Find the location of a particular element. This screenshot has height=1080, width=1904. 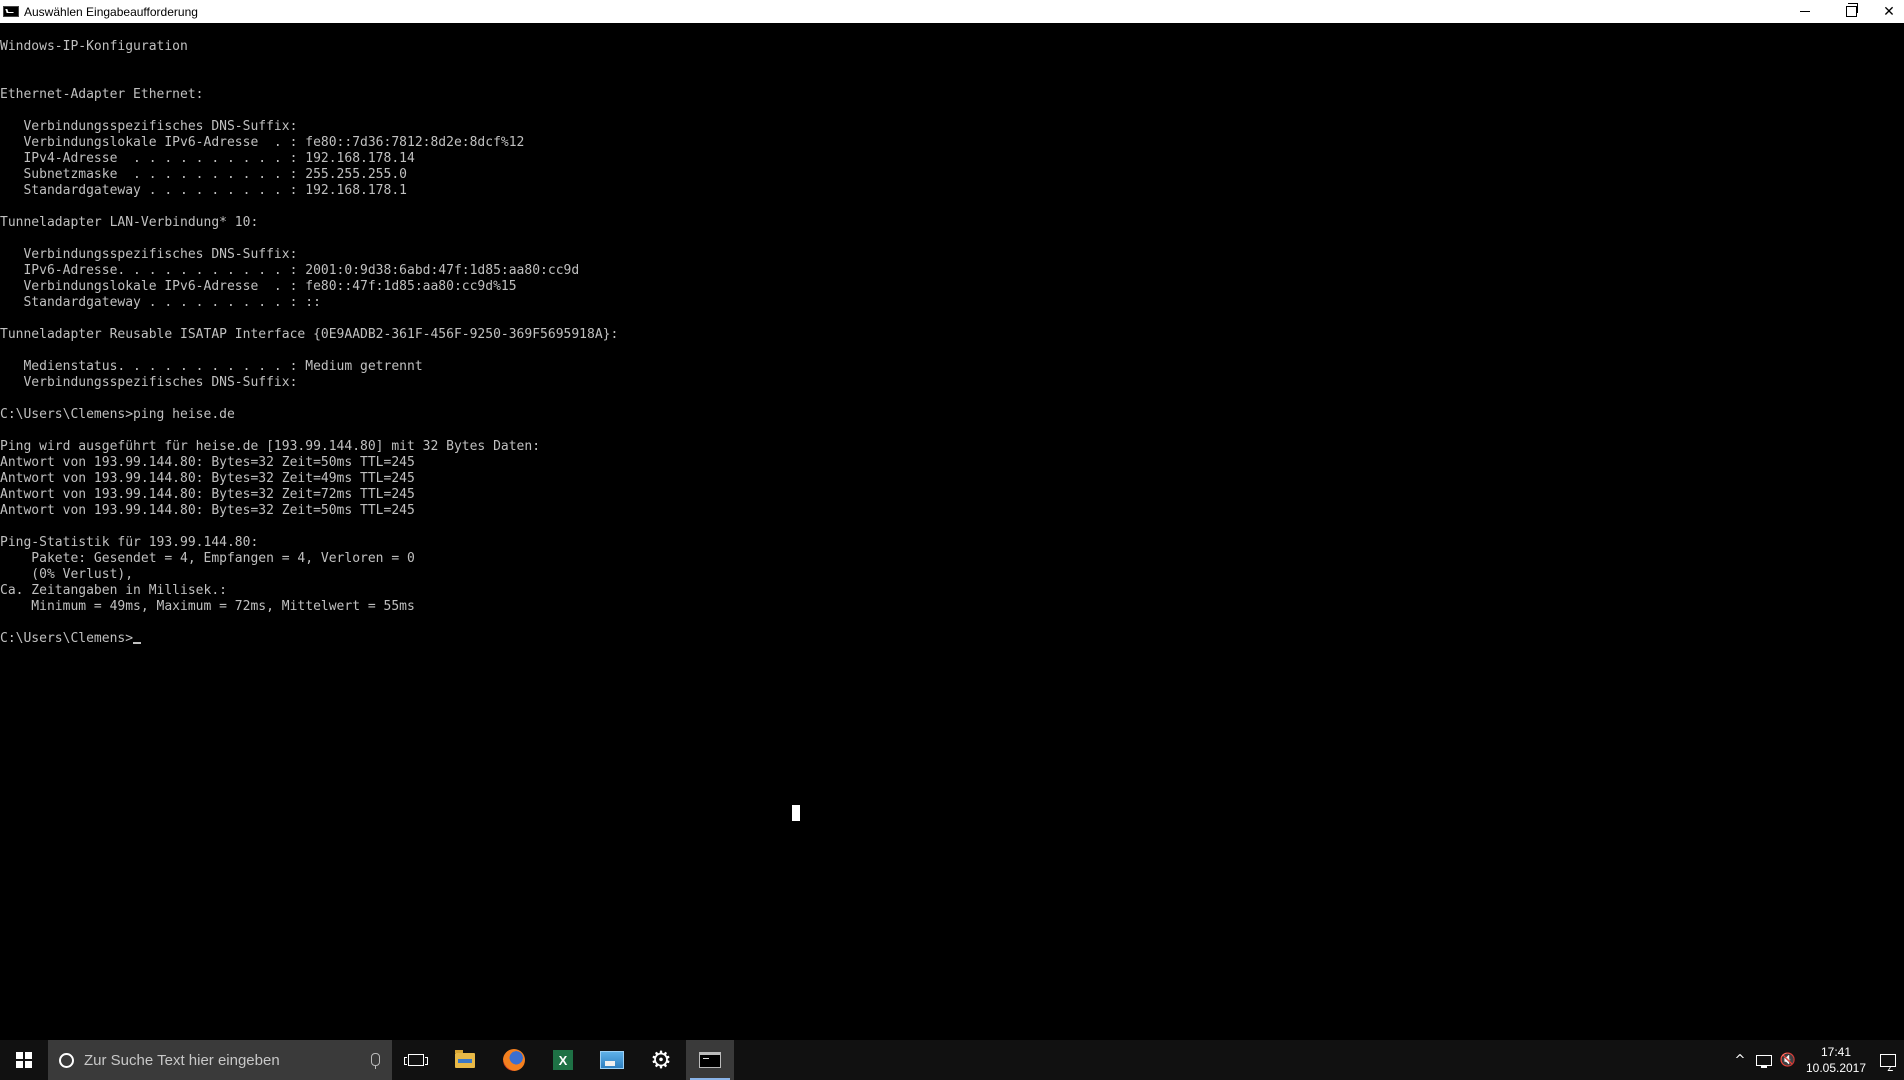

clock-date: 10.05.2017 is located at coordinates (1836, 1068).